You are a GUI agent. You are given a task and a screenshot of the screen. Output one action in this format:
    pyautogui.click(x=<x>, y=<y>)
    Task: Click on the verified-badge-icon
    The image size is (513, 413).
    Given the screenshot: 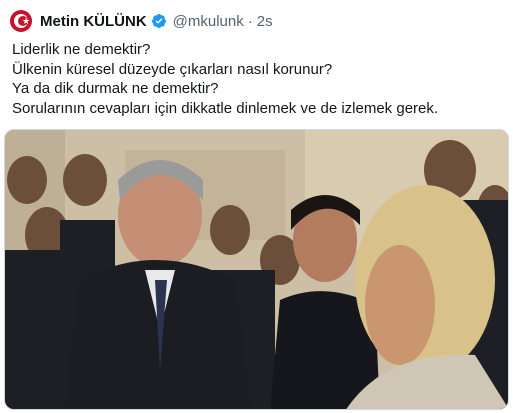 What is the action you would take?
    pyautogui.click(x=158, y=21)
    